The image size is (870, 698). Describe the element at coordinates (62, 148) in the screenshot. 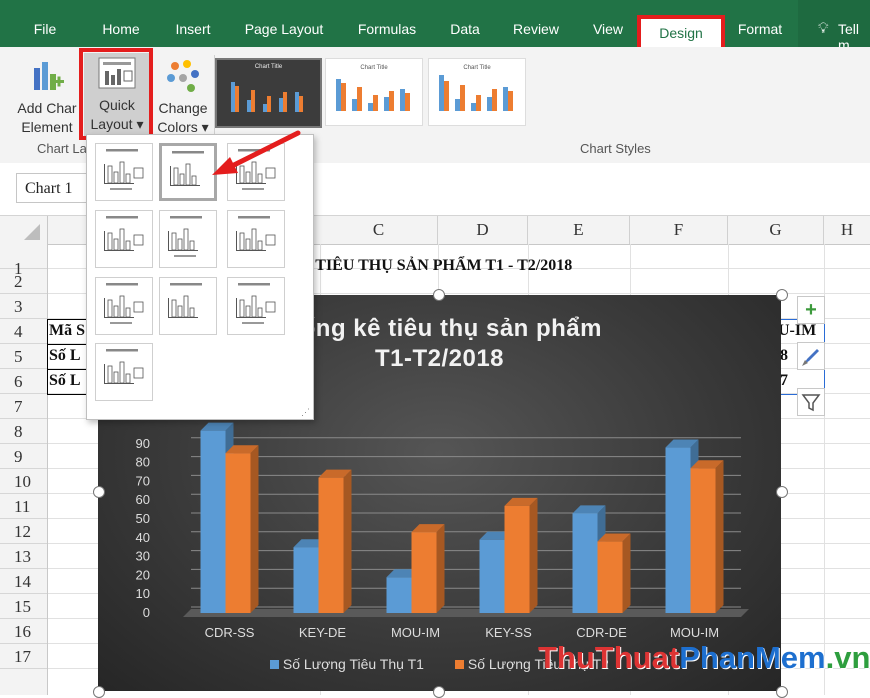

I see `chart-layouts-group-label: Chart La` at that location.